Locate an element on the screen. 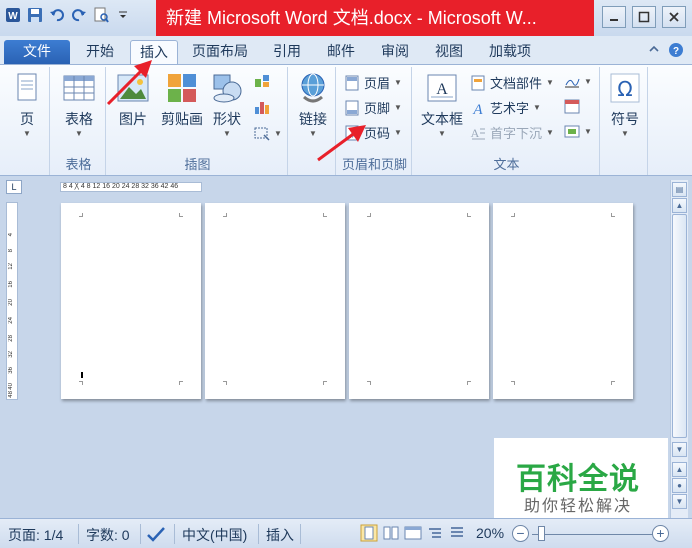 The image size is (692, 548). help-icon: ? is located at coordinates (676, 50).